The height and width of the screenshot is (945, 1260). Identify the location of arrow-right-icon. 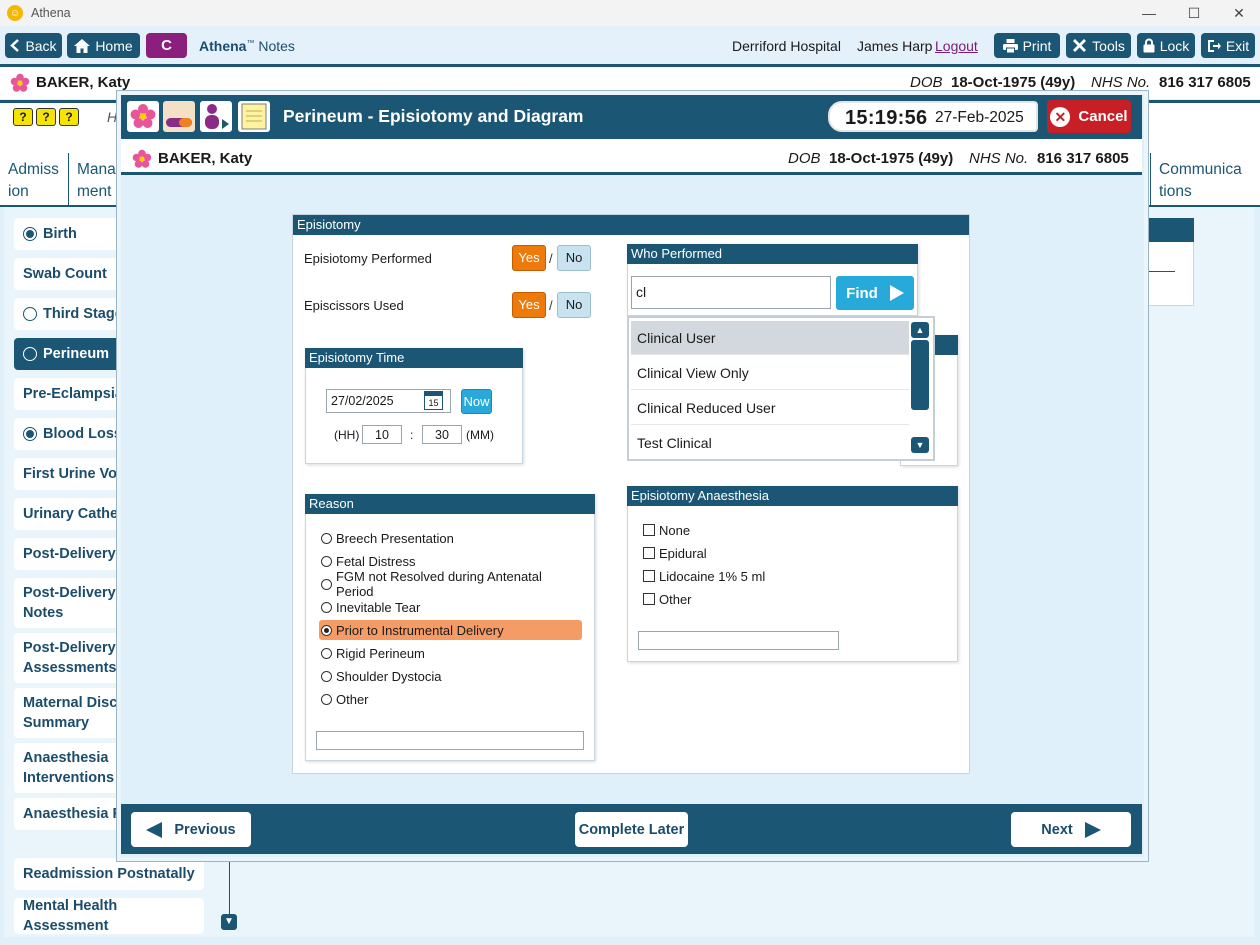
(1092, 829).